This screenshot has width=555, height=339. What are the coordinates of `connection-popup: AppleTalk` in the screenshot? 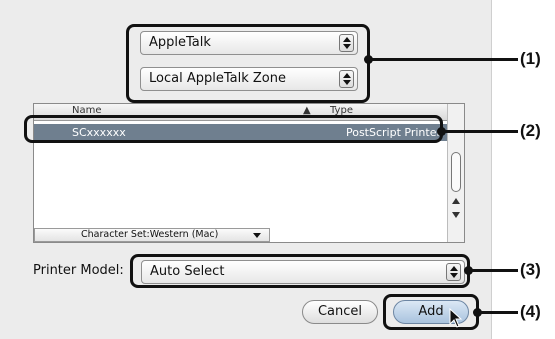 It's located at (249, 43).